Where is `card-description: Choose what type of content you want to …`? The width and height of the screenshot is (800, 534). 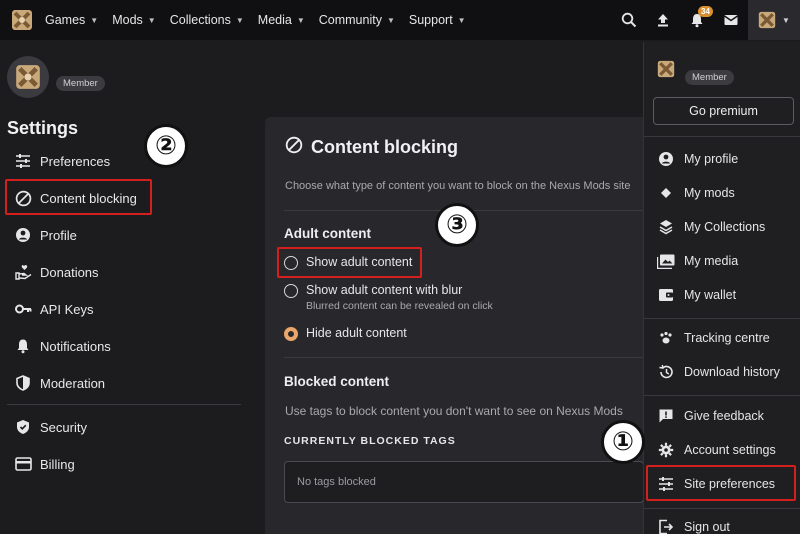
card-description: Choose what type of content you want to … is located at coordinates (458, 186).